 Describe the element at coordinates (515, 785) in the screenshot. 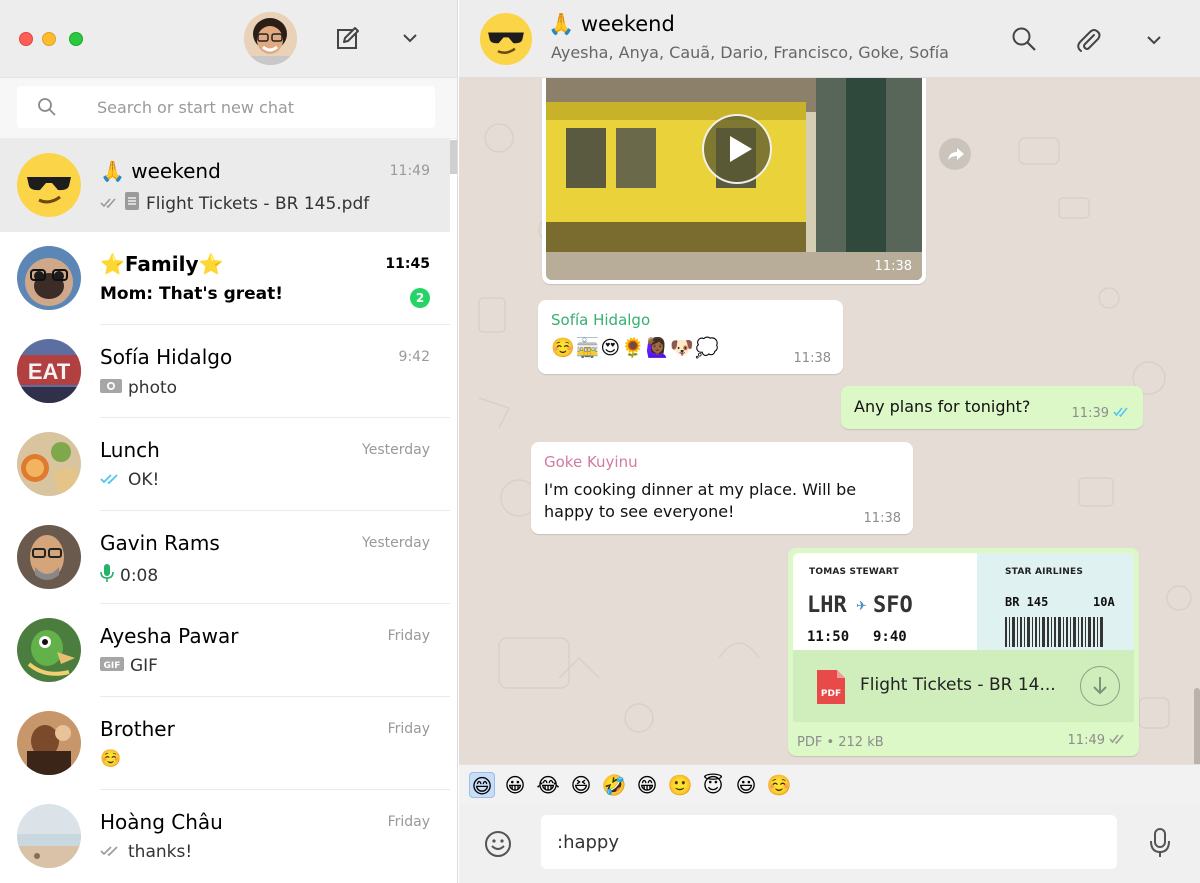

I see `emoji-suggestion: 😀` at that location.